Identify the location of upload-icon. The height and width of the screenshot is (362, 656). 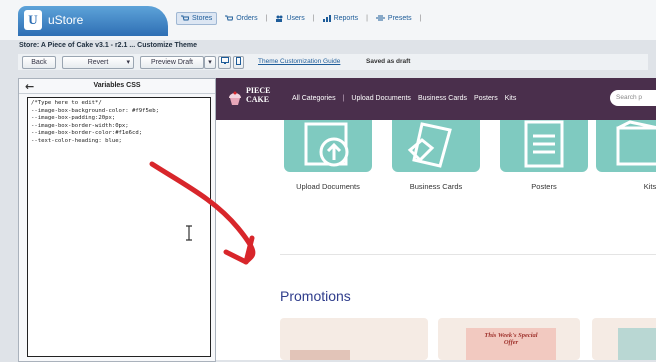
(326, 144).